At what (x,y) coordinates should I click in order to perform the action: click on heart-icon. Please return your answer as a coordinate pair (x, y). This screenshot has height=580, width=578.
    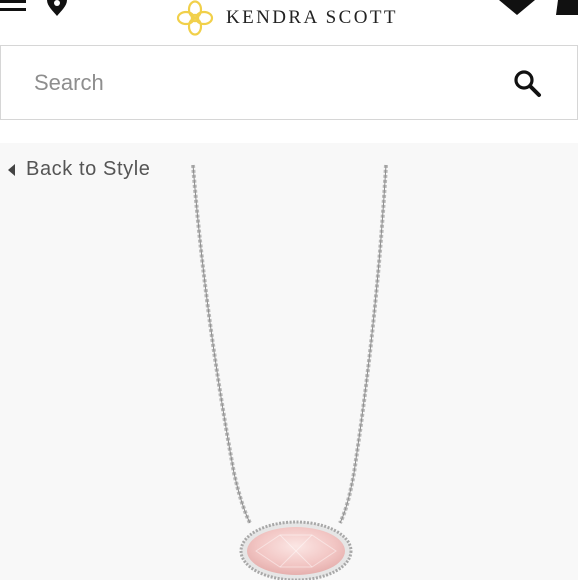
    Looking at the image, I should click on (517, 8).